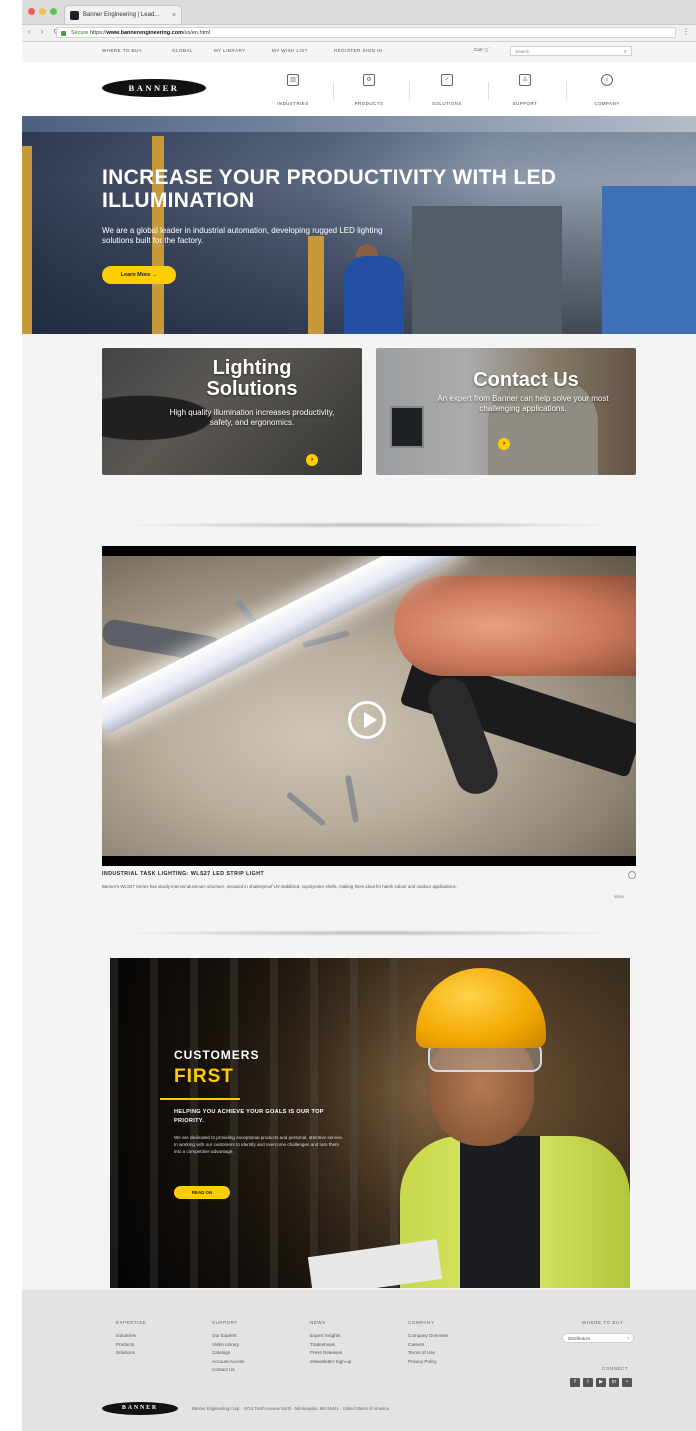  What do you see at coordinates (369, 92) in the screenshot?
I see `nav-products: ⚙ Products` at bounding box center [369, 92].